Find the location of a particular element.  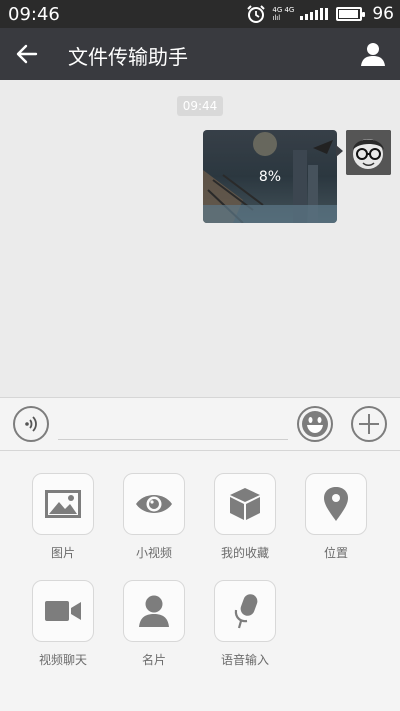

battery-level: 96 is located at coordinates (383, 14).